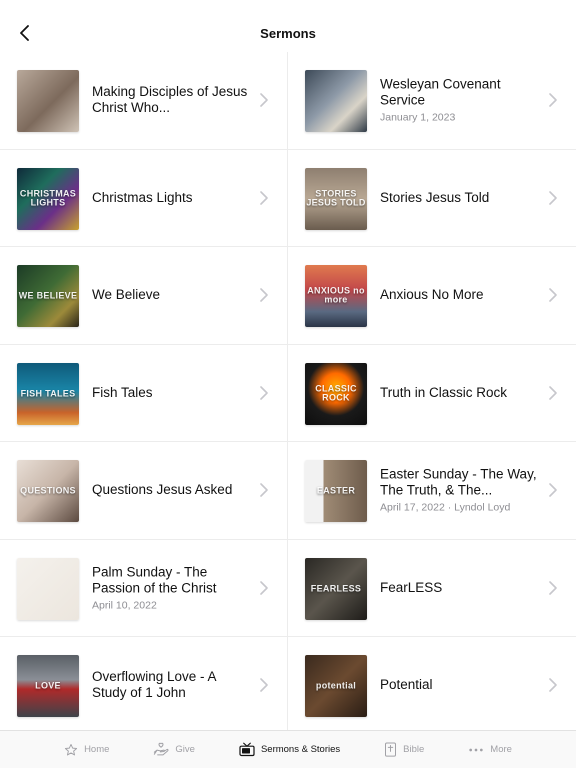 The image size is (576, 768). I want to click on page-title: Sermons, so click(288, 33).